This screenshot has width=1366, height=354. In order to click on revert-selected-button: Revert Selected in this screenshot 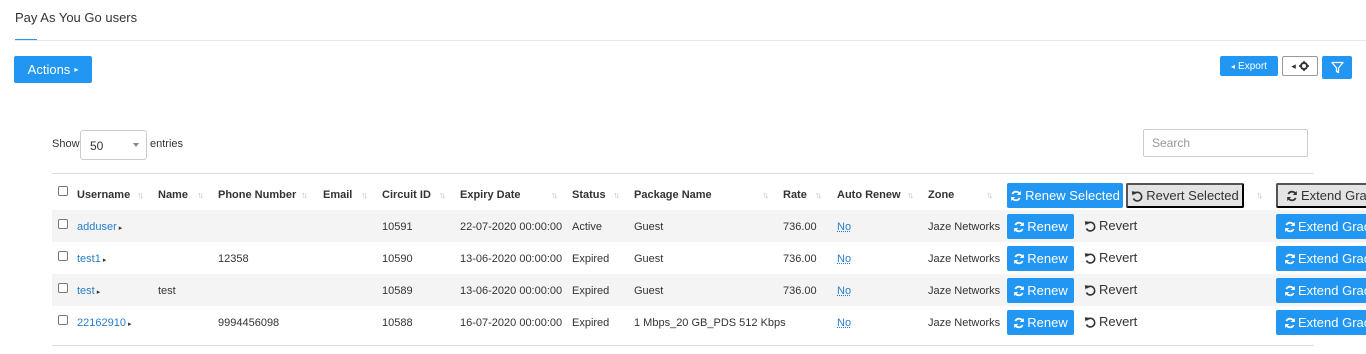, I will do `click(1185, 195)`.